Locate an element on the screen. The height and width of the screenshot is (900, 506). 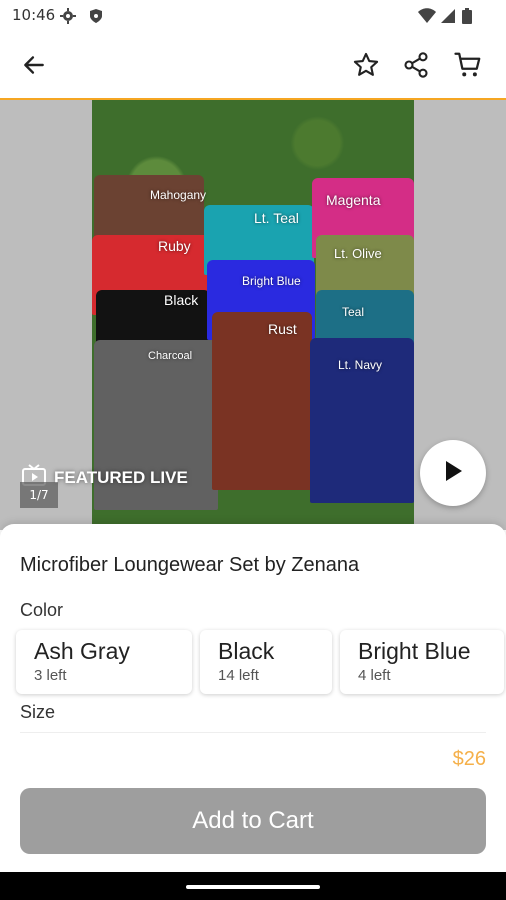
shirt-label: Lt. Olive is located at coordinates (358, 253).